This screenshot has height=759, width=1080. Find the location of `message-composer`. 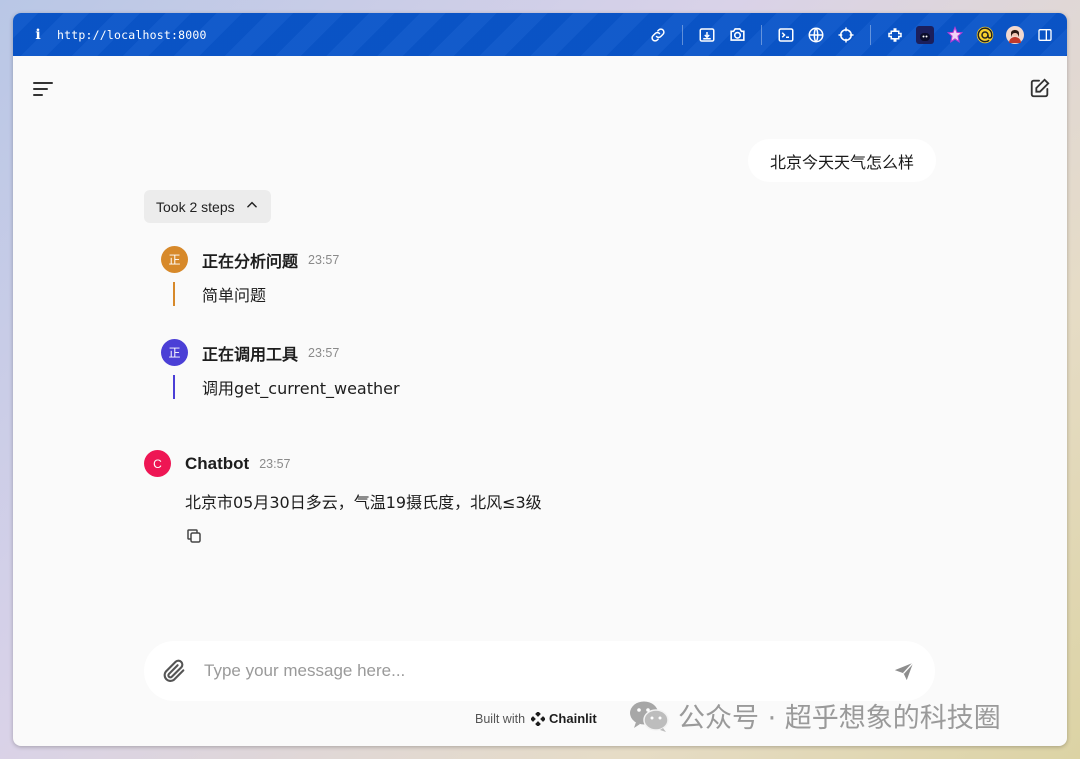

message-composer is located at coordinates (539, 671).